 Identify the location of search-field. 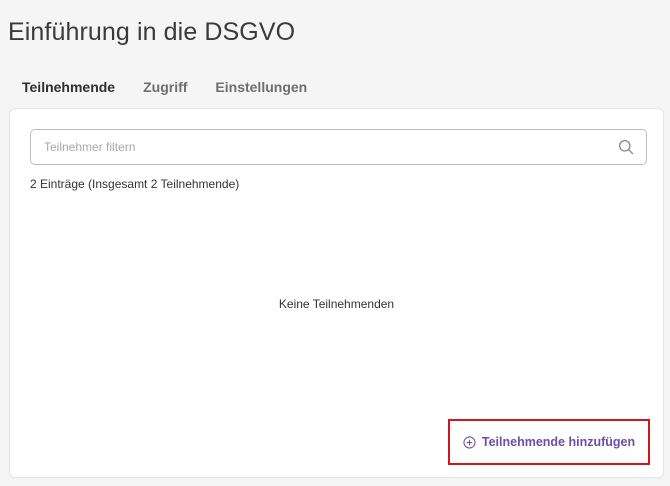
(338, 147).